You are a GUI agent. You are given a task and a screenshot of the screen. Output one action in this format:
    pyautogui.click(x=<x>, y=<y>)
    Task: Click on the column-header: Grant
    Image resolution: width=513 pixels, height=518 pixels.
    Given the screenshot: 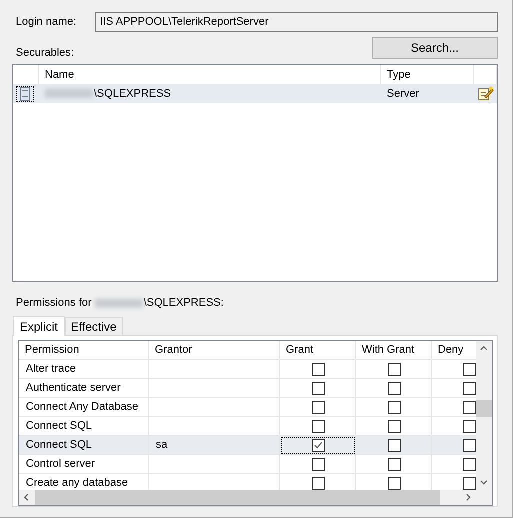 What is the action you would take?
    pyautogui.click(x=318, y=350)
    